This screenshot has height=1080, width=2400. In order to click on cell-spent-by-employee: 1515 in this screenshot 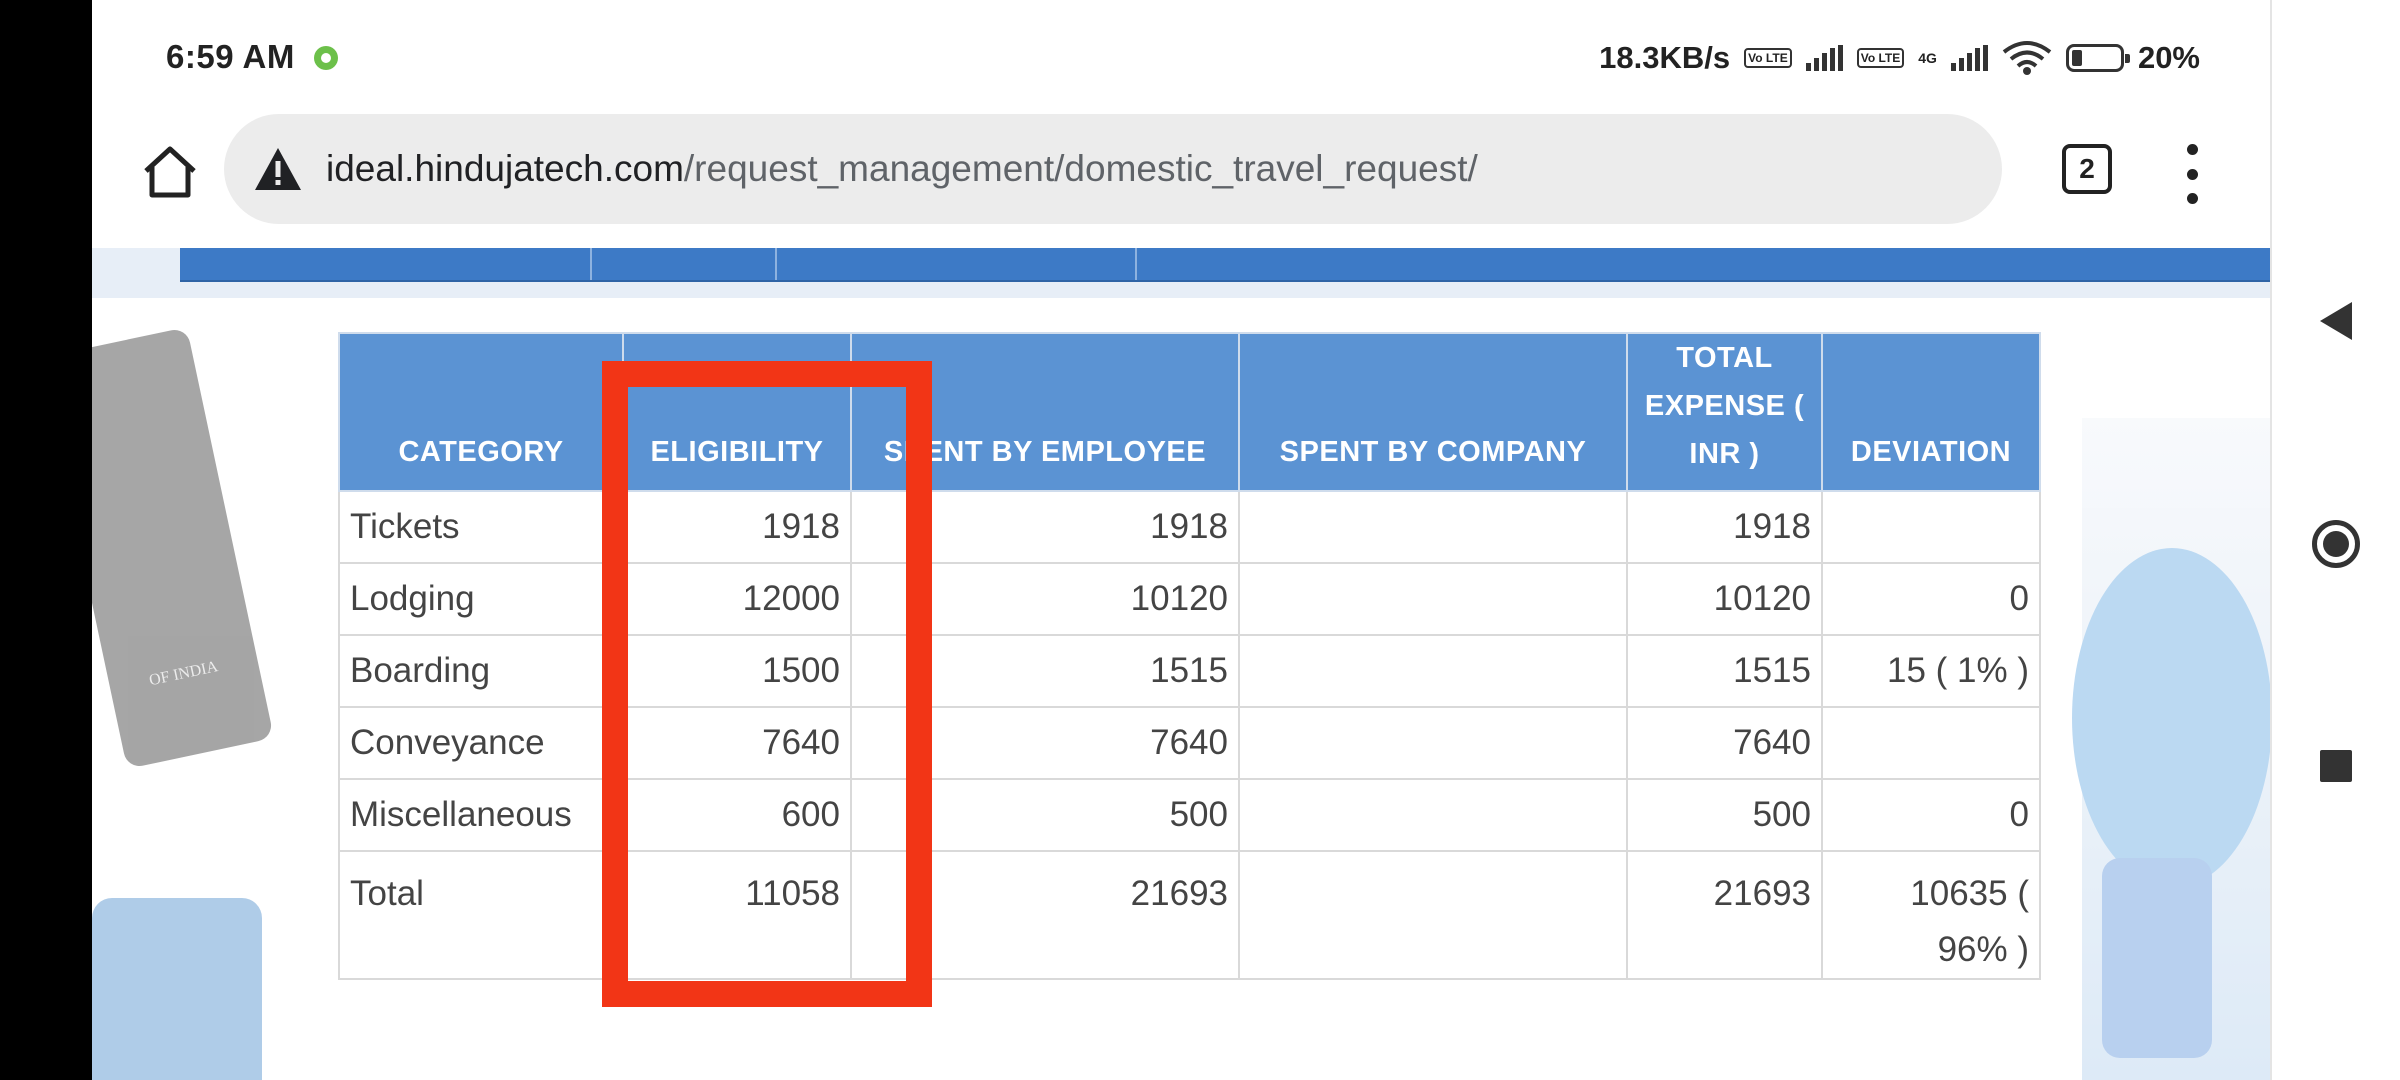, I will do `click(1045, 671)`.